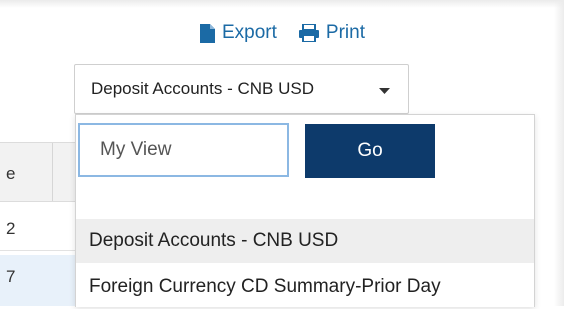  I want to click on print-label: Print, so click(345, 32).